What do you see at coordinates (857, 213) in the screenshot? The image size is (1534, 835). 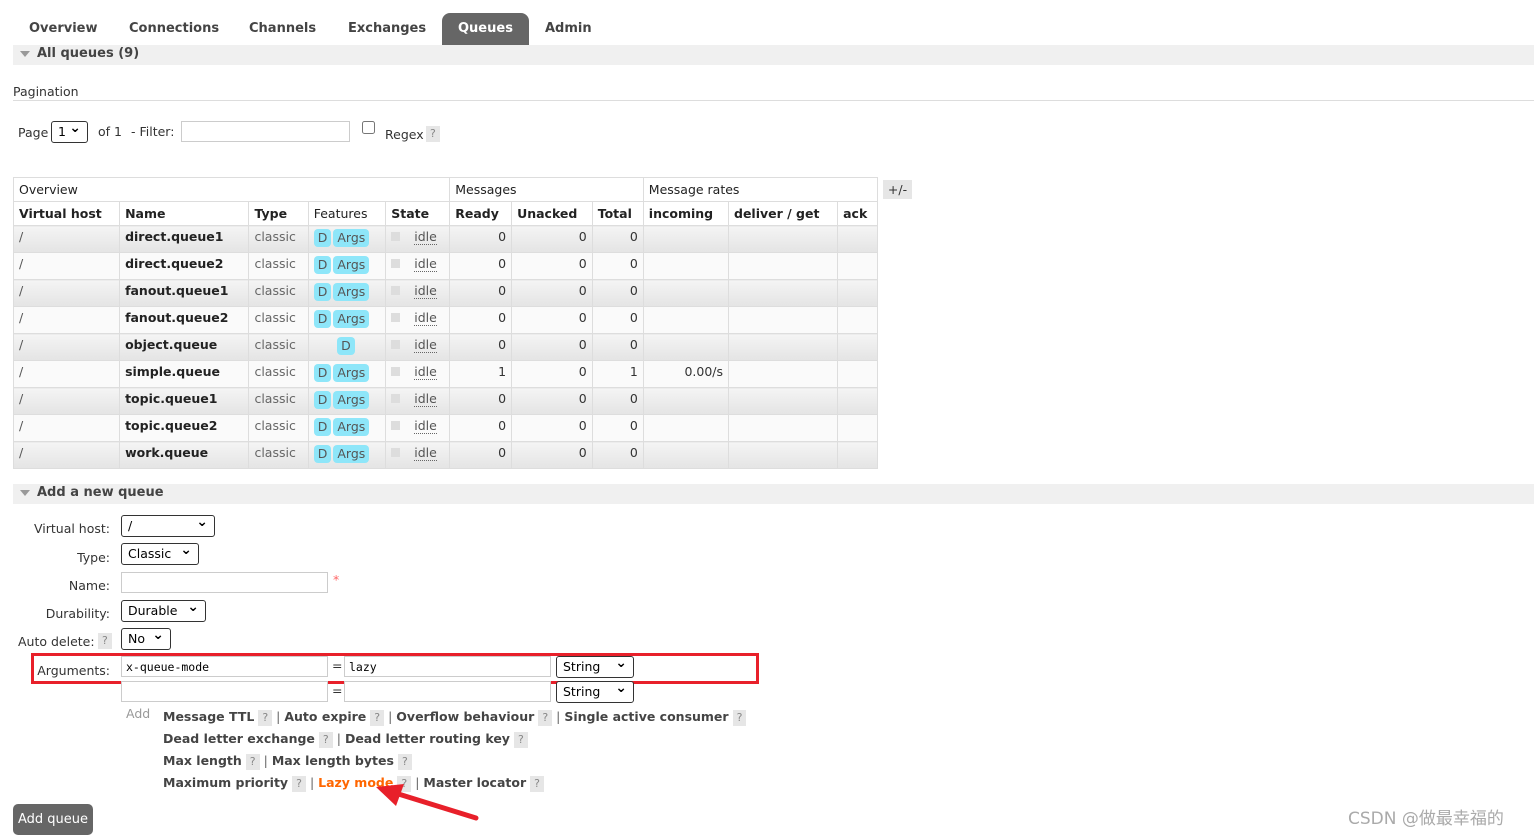 I see `col-ack: ack` at bounding box center [857, 213].